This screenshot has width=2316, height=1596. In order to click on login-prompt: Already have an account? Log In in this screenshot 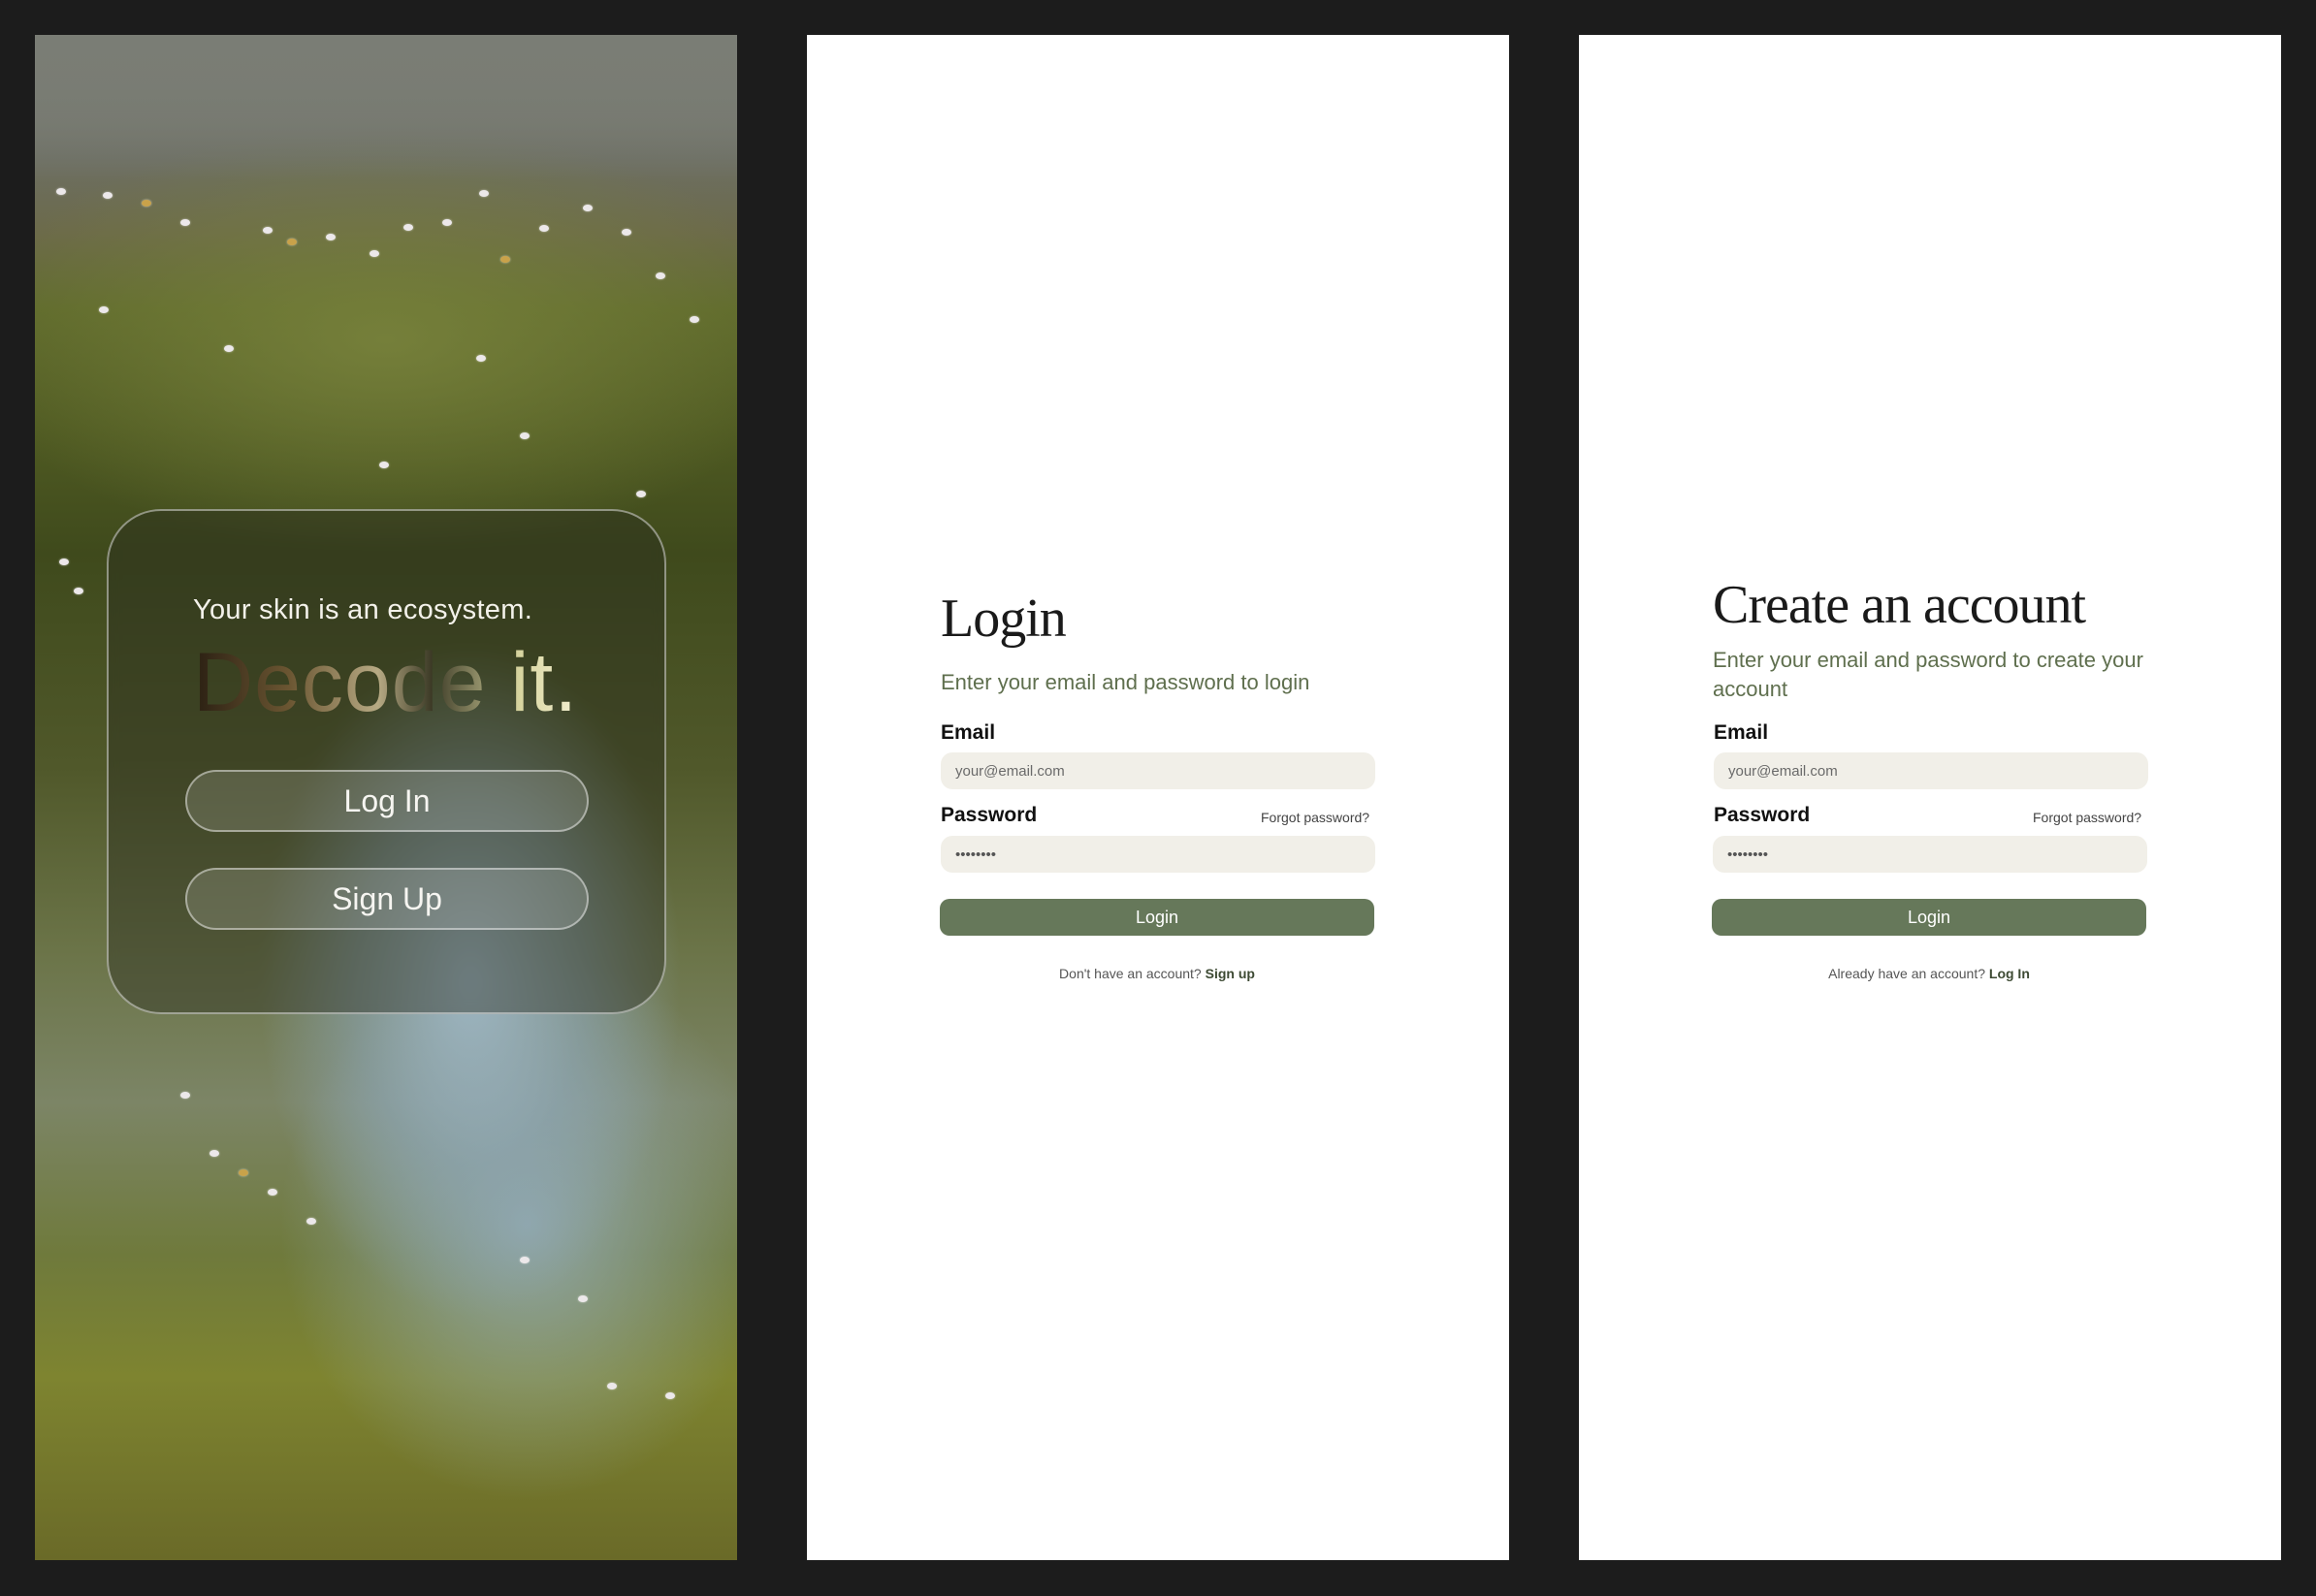, I will do `click(1929, 973)`.